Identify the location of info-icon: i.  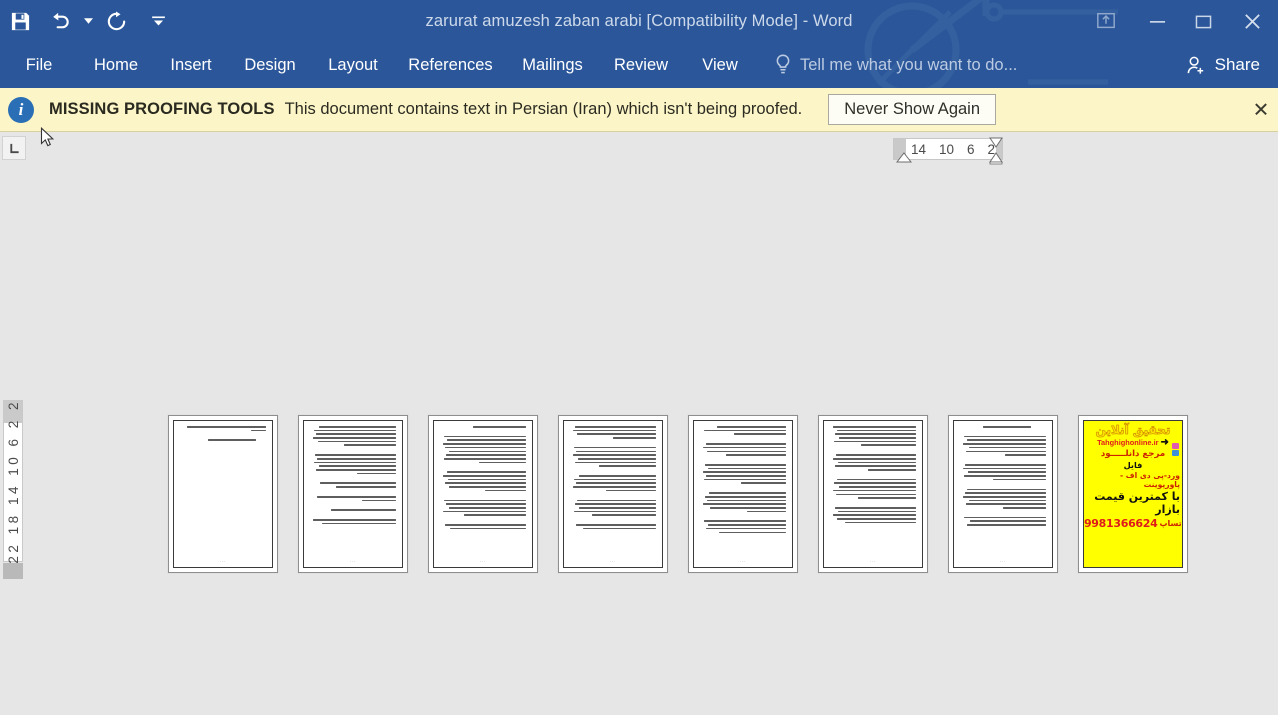
(21, 109).